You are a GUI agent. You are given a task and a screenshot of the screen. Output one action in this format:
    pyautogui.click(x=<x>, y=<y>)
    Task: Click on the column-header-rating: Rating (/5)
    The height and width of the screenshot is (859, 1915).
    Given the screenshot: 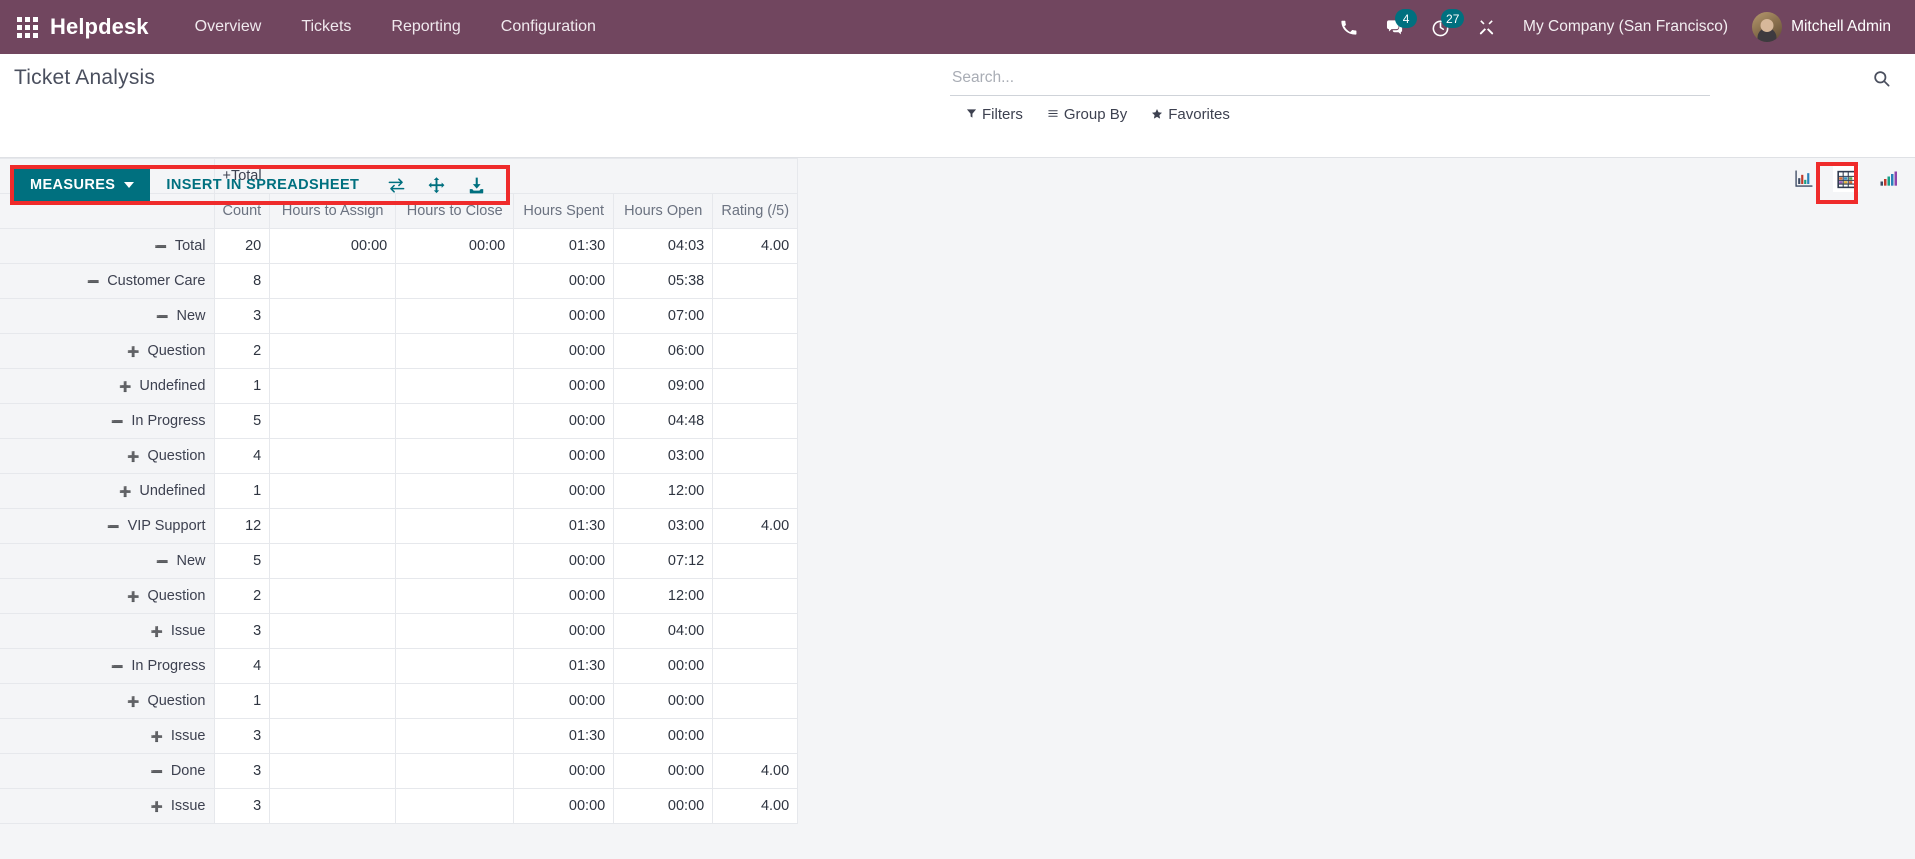 What is the action you would take?
    pyautogui.click(x=755, y=211)
    